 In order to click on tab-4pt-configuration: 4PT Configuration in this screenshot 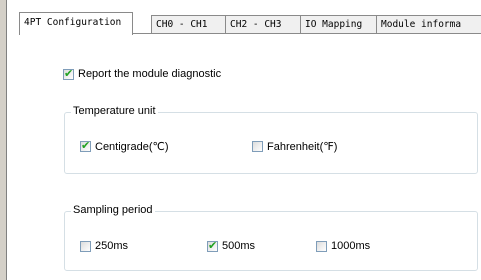, I will do `click(76, 23)`.